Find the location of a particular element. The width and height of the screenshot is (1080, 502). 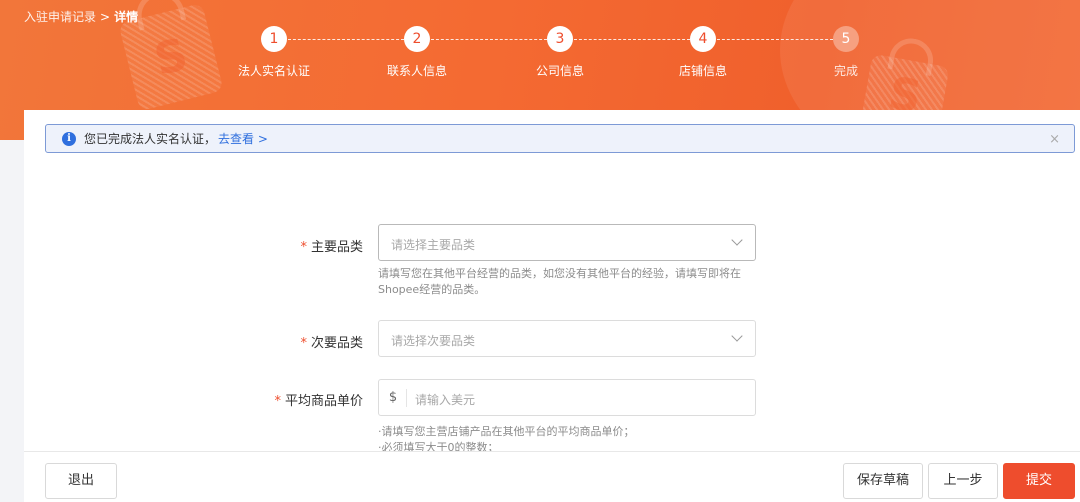

footer-actions: 退出 保存草稿 上一步 提交 is located at coordinates (552, 476).